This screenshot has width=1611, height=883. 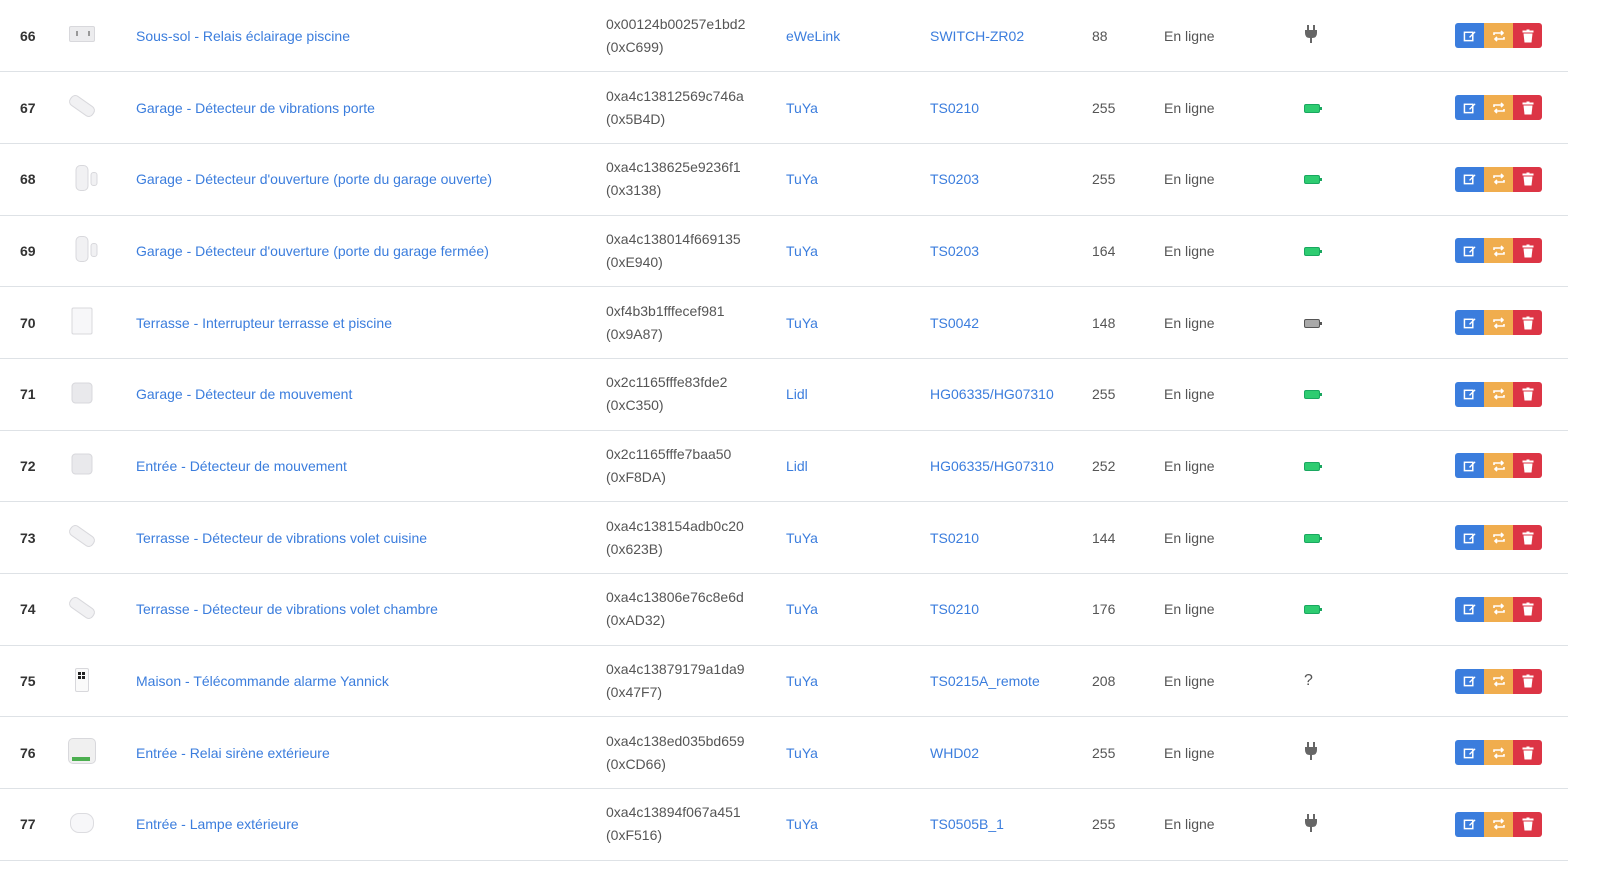 What do you see at coordinates (82, 321) in the screenshot?
I see `wall-switch-icon` at bounding box center [82, 321].